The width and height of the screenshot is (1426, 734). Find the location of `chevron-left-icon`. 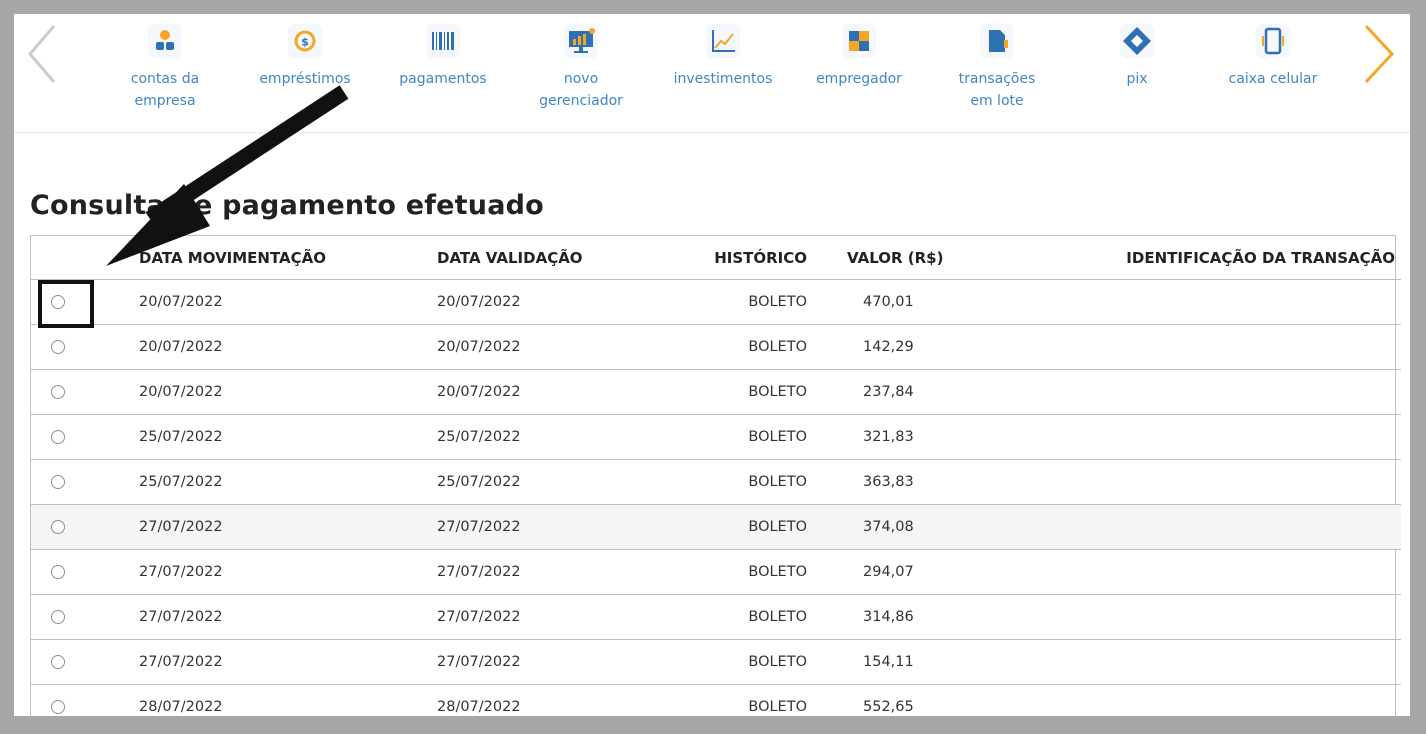

chevron-left-icon is located at coordinates (42, 54).